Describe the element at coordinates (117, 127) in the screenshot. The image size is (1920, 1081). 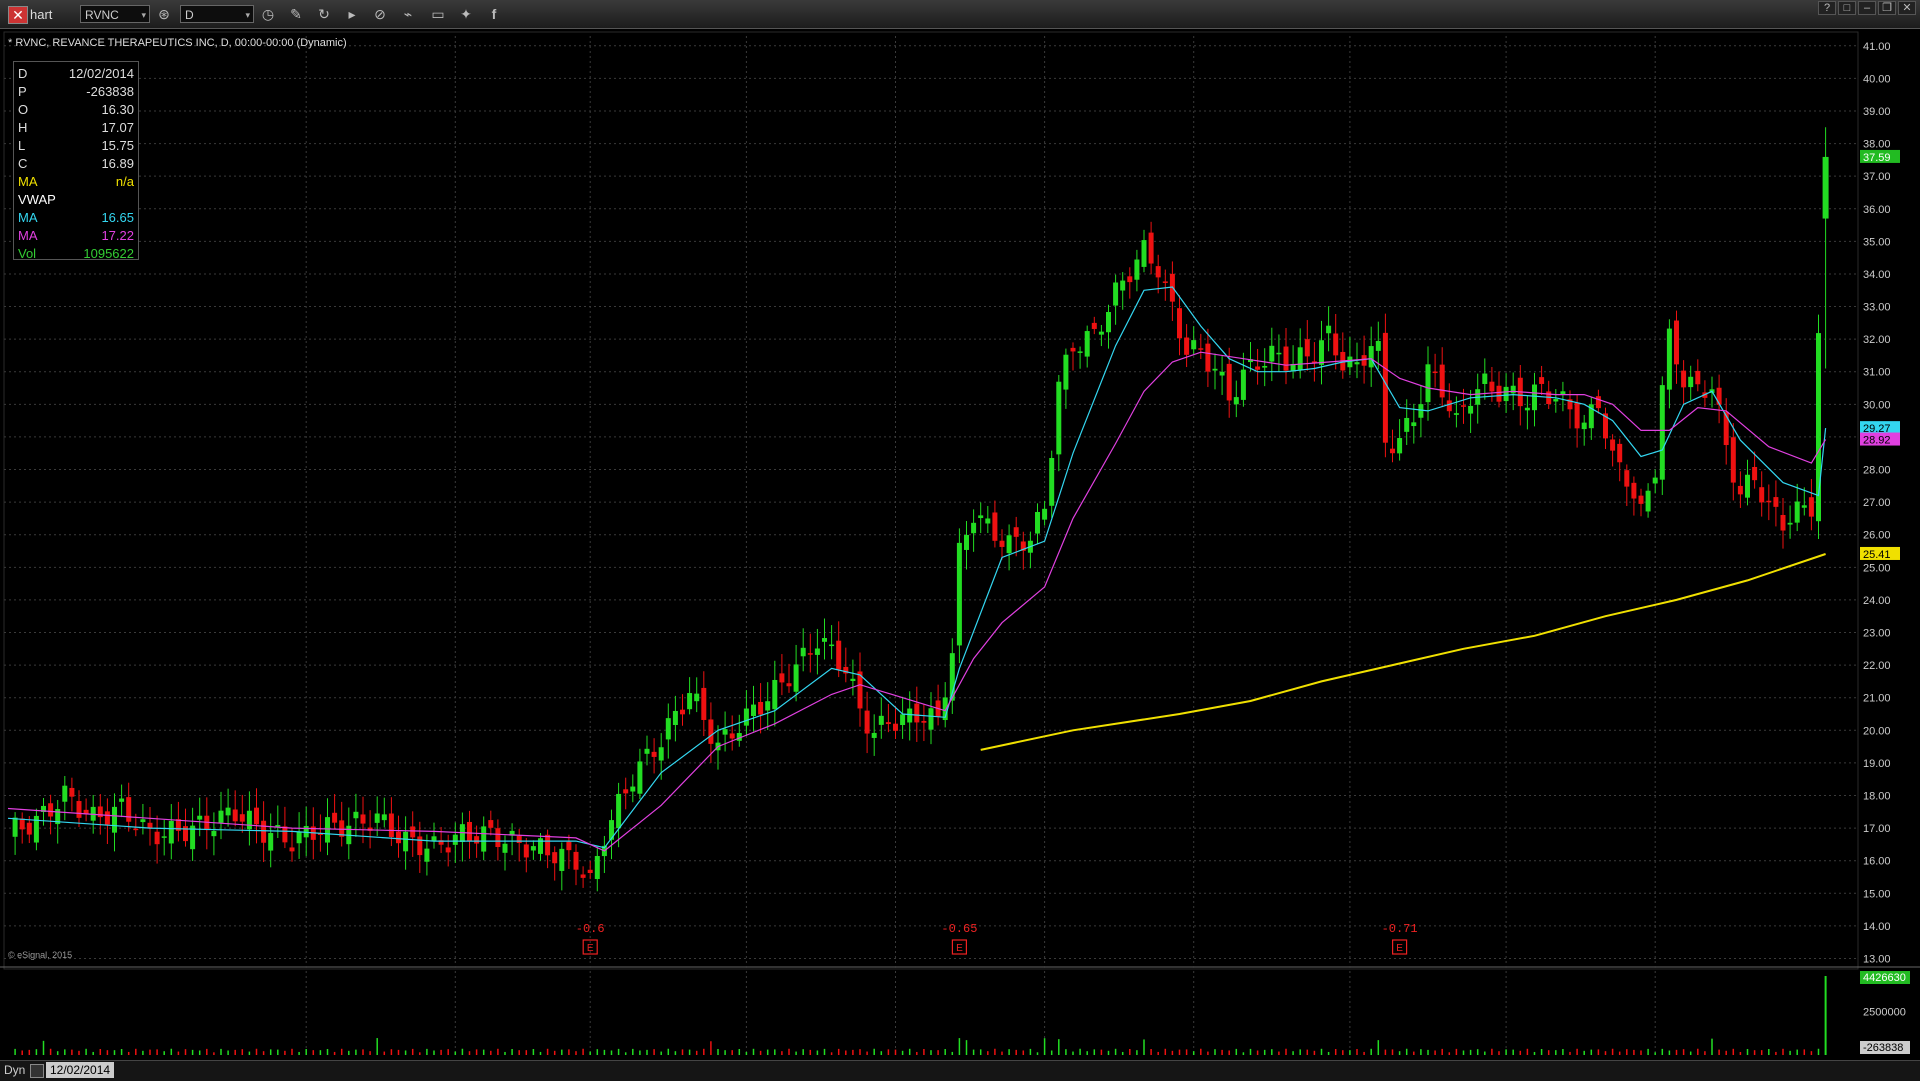
I see `data-window-value: 17.07` at that location.